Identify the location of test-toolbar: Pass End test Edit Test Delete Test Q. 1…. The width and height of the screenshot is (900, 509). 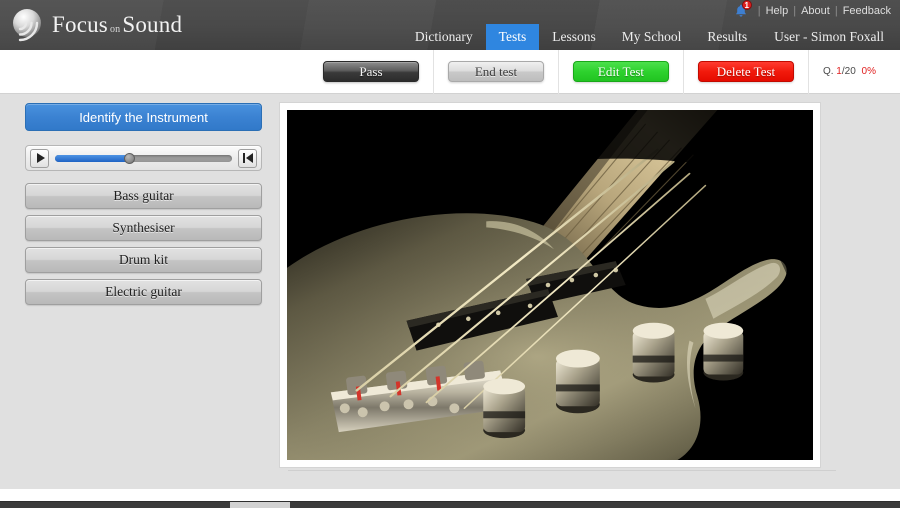
(450, 71).